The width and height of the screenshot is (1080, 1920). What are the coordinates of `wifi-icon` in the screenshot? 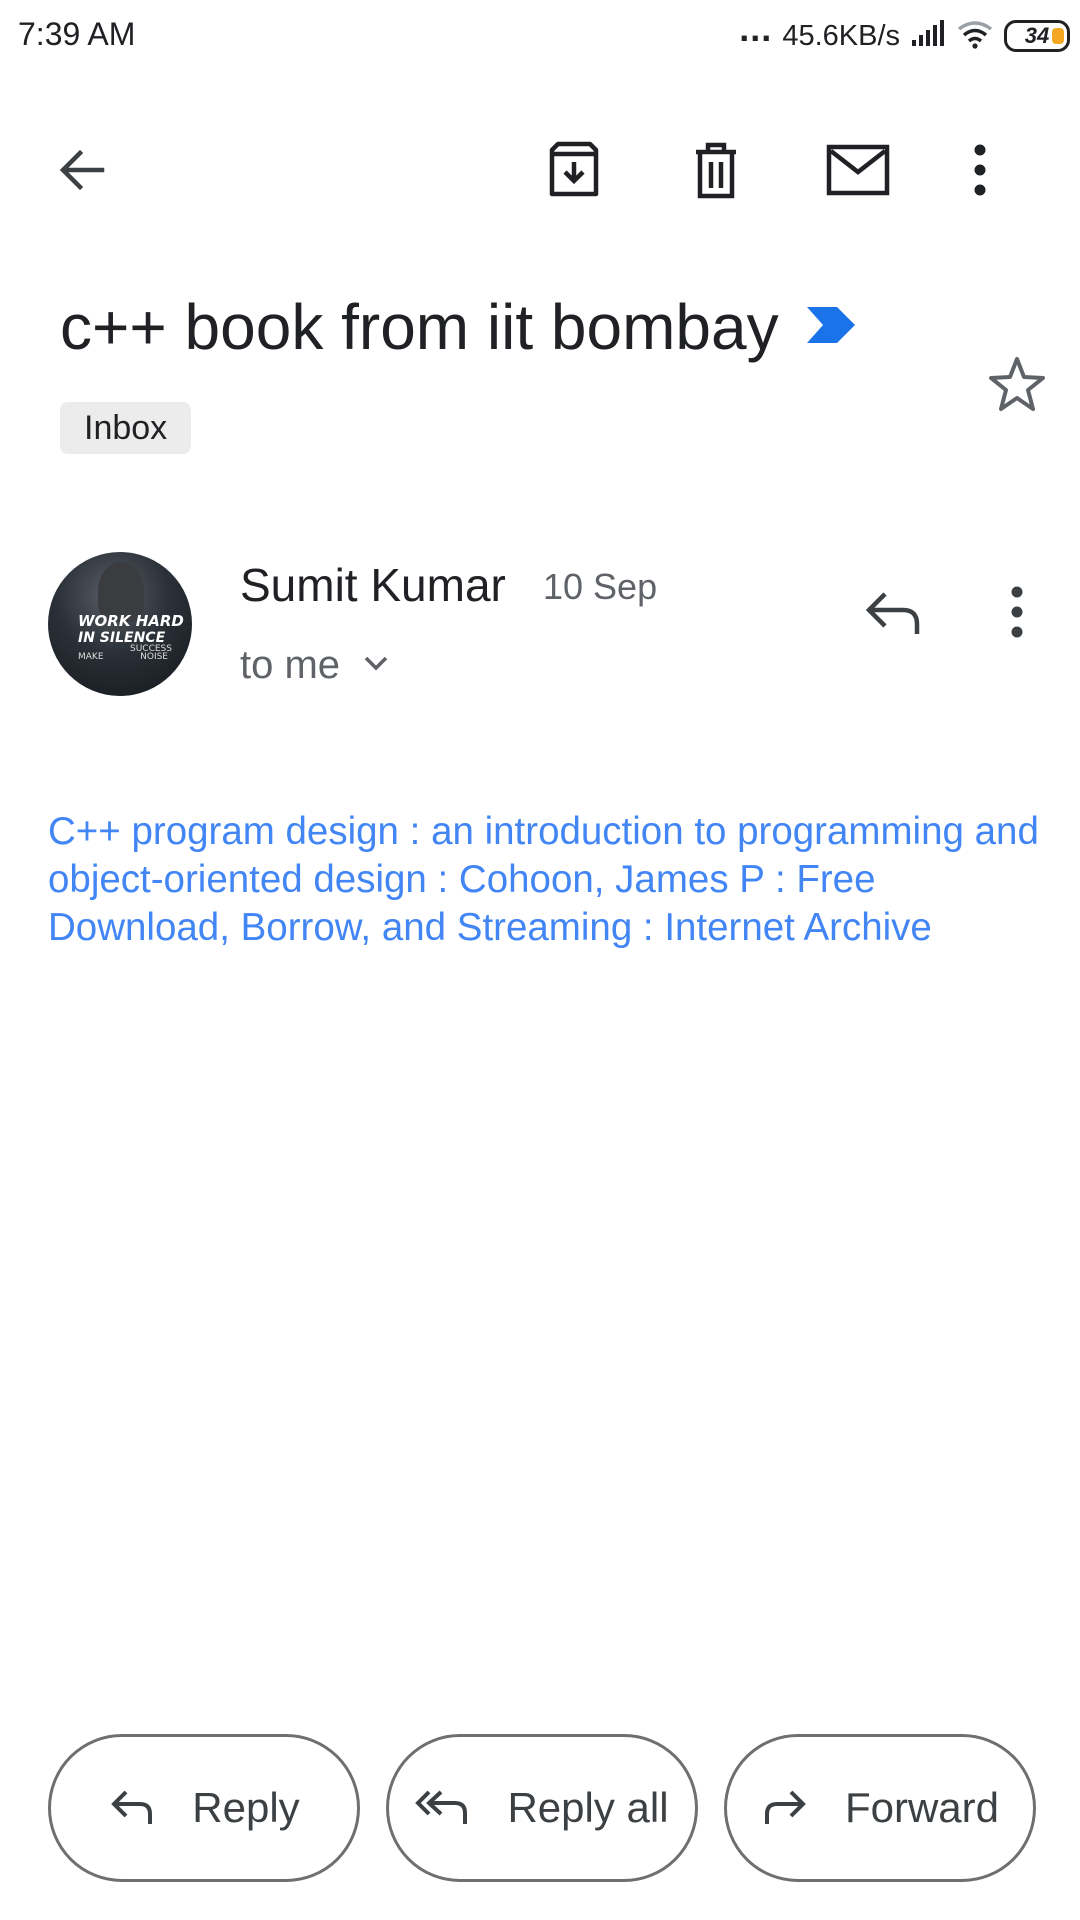 It's located at (975, 36).